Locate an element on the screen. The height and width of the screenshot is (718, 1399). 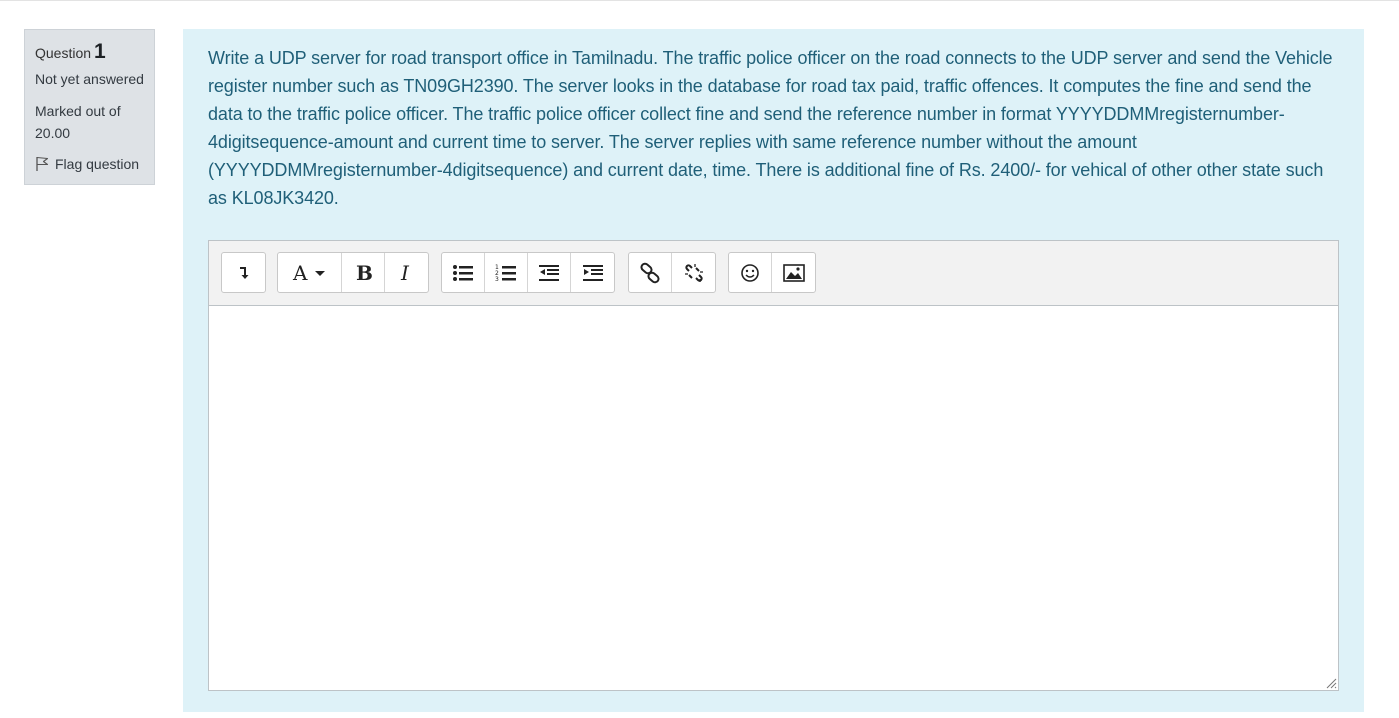
bold-button: B is located at coordinates (363, 272).